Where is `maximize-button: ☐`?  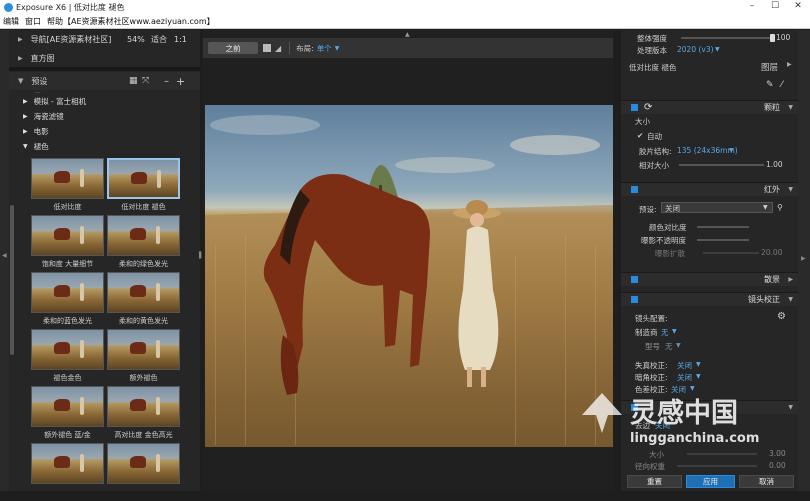
maximize-button: ☐ is located at coordinates (775, 6).